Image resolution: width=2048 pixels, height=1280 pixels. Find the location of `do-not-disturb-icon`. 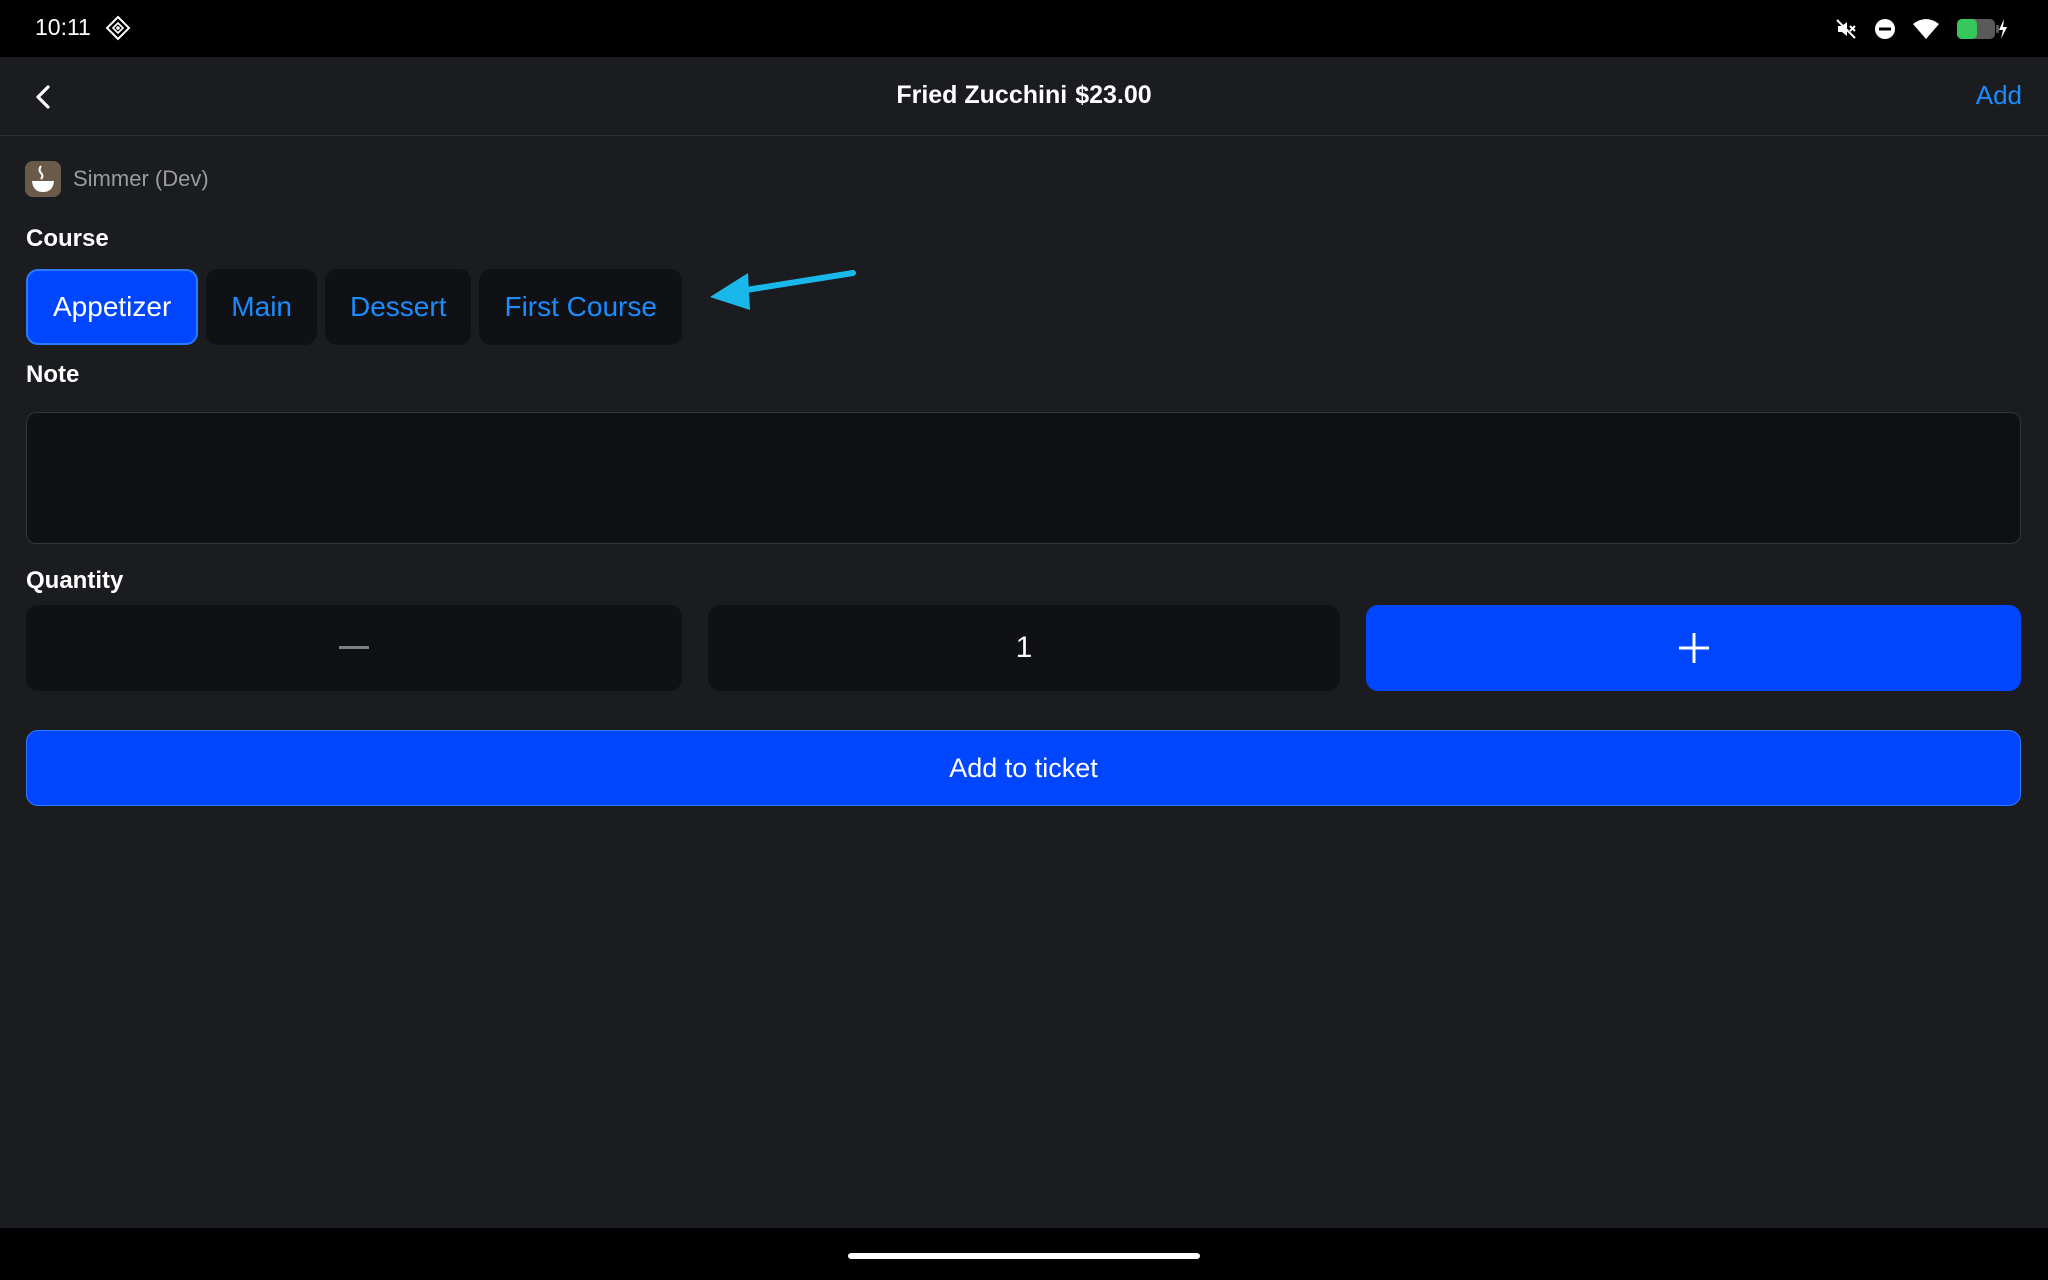

do-not-disturb-icon is located at coordinates (1885, 29).